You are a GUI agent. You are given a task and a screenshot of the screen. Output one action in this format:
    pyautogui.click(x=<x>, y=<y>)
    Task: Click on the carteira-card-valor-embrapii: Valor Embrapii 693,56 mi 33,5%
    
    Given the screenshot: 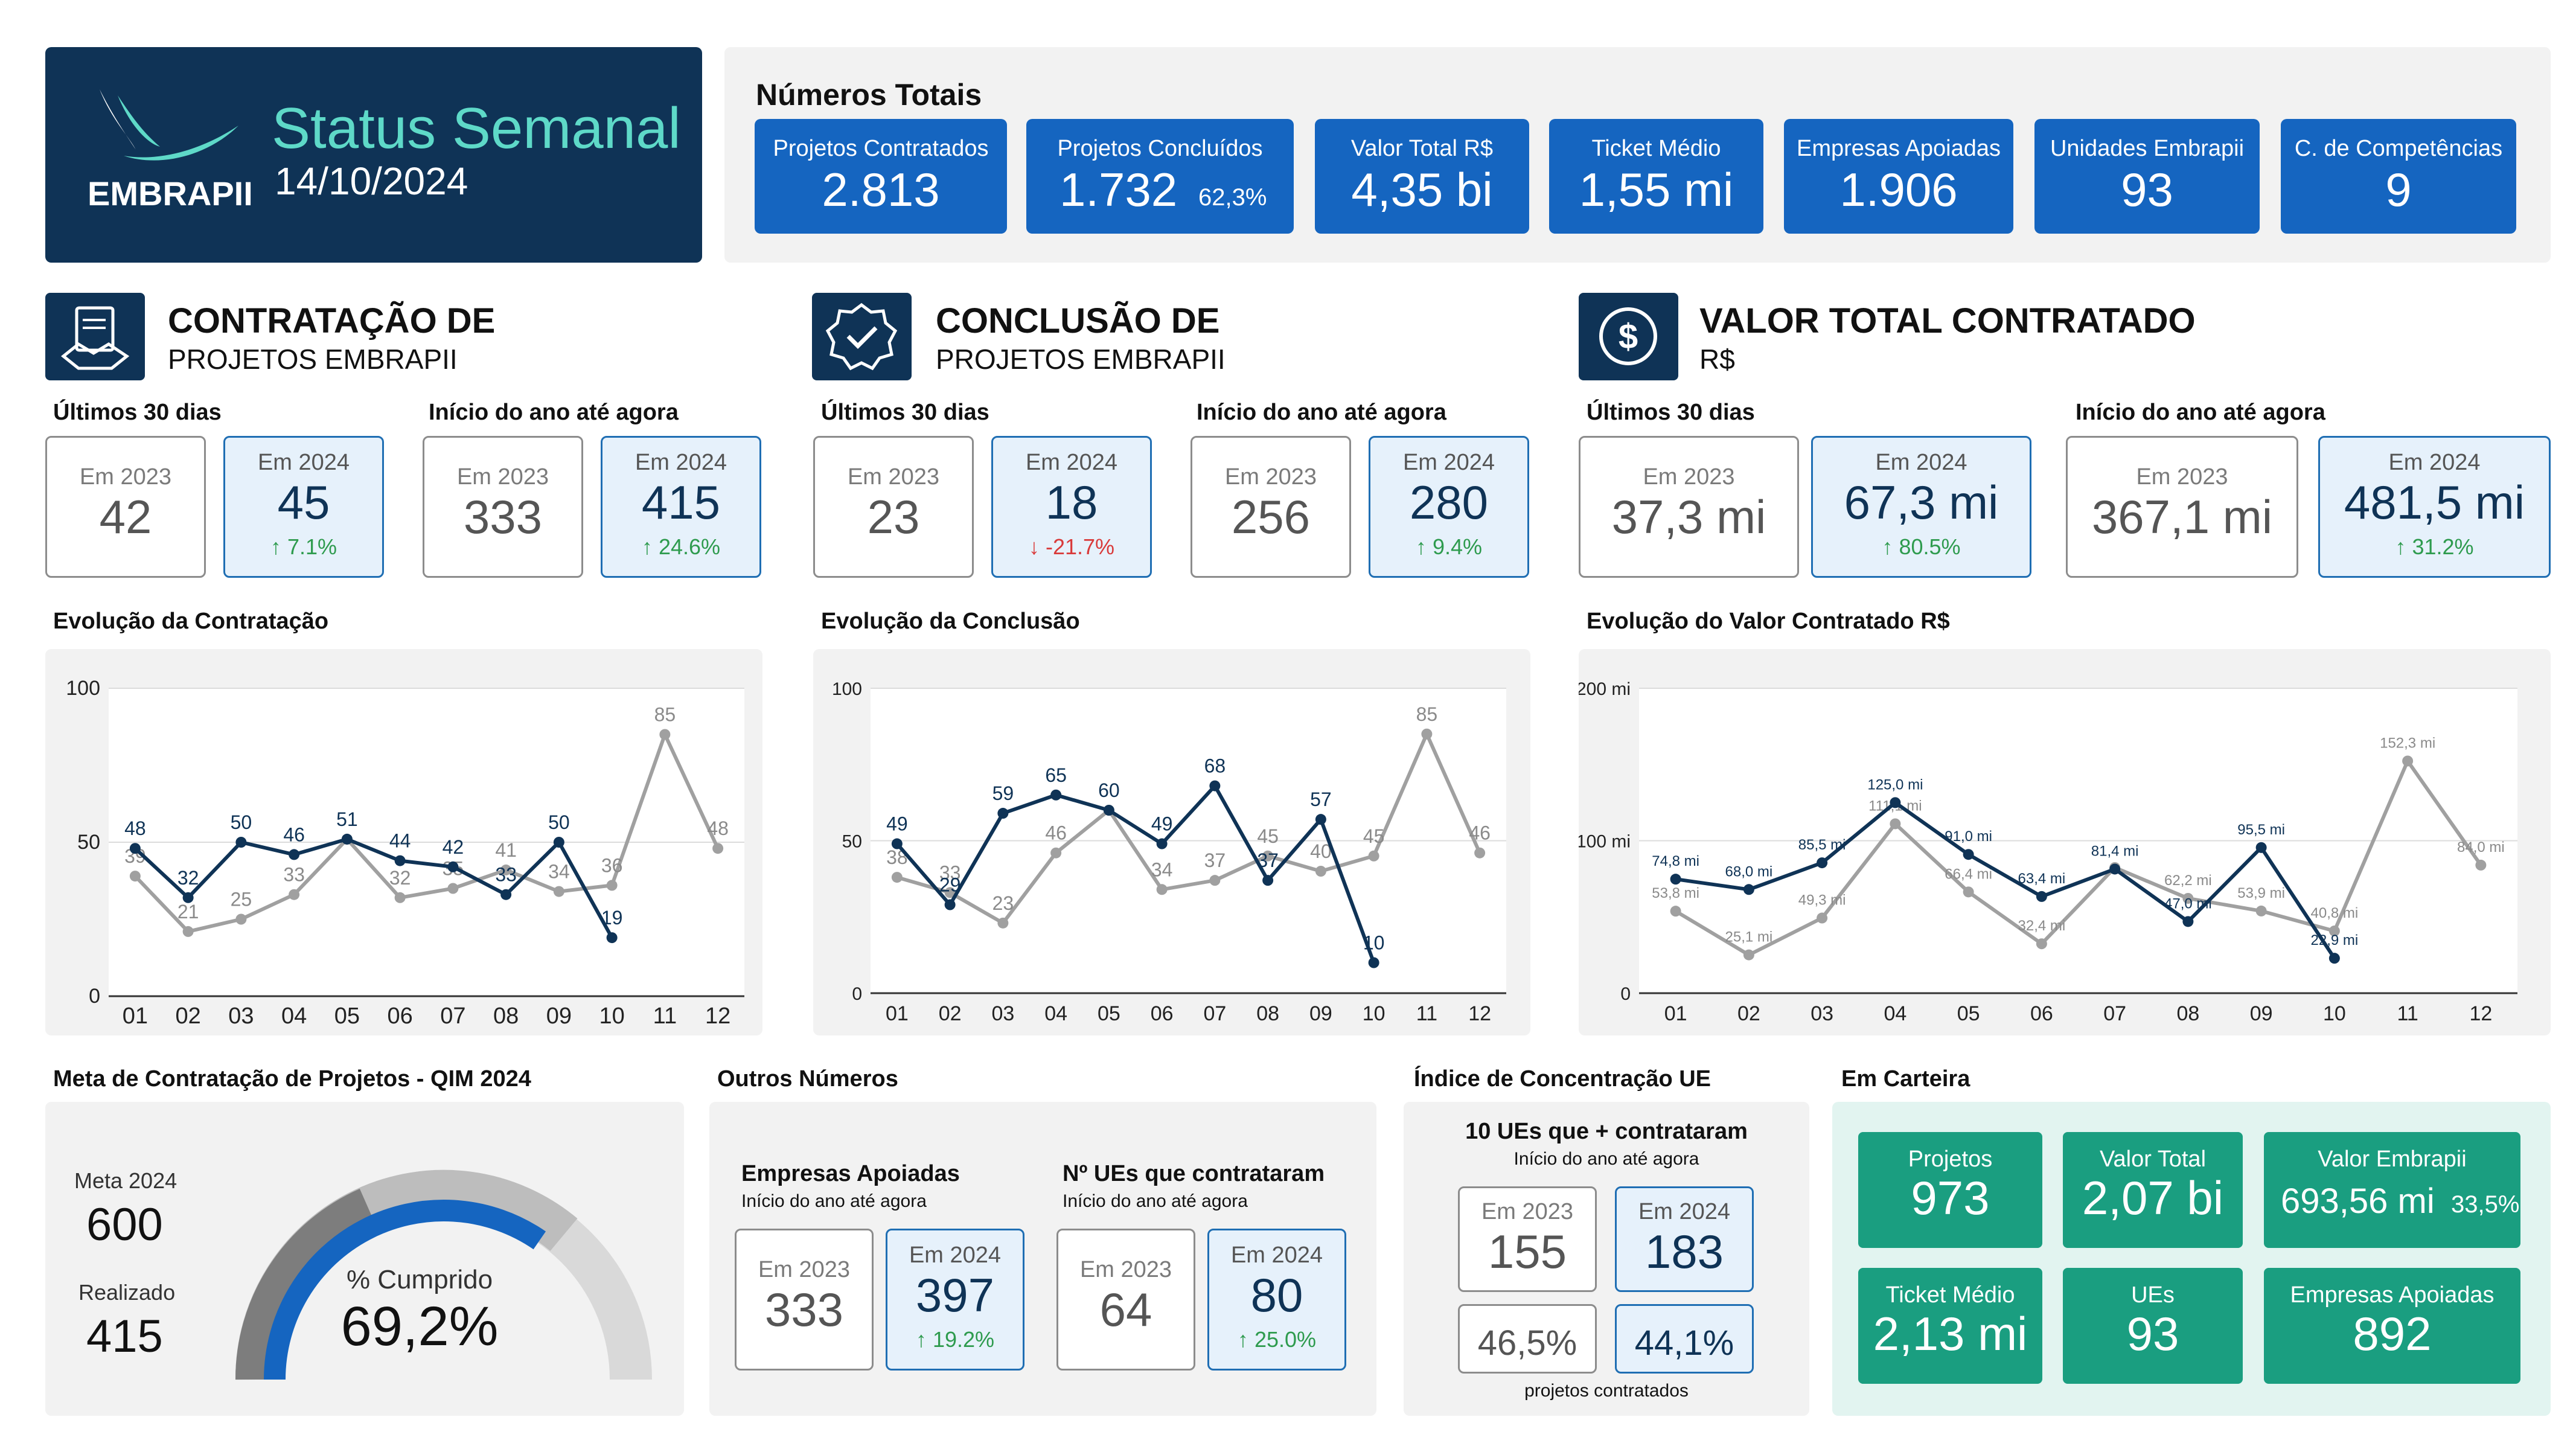 What is the action you would take?
    pyautogui.click(x=2392, y=1190)
    